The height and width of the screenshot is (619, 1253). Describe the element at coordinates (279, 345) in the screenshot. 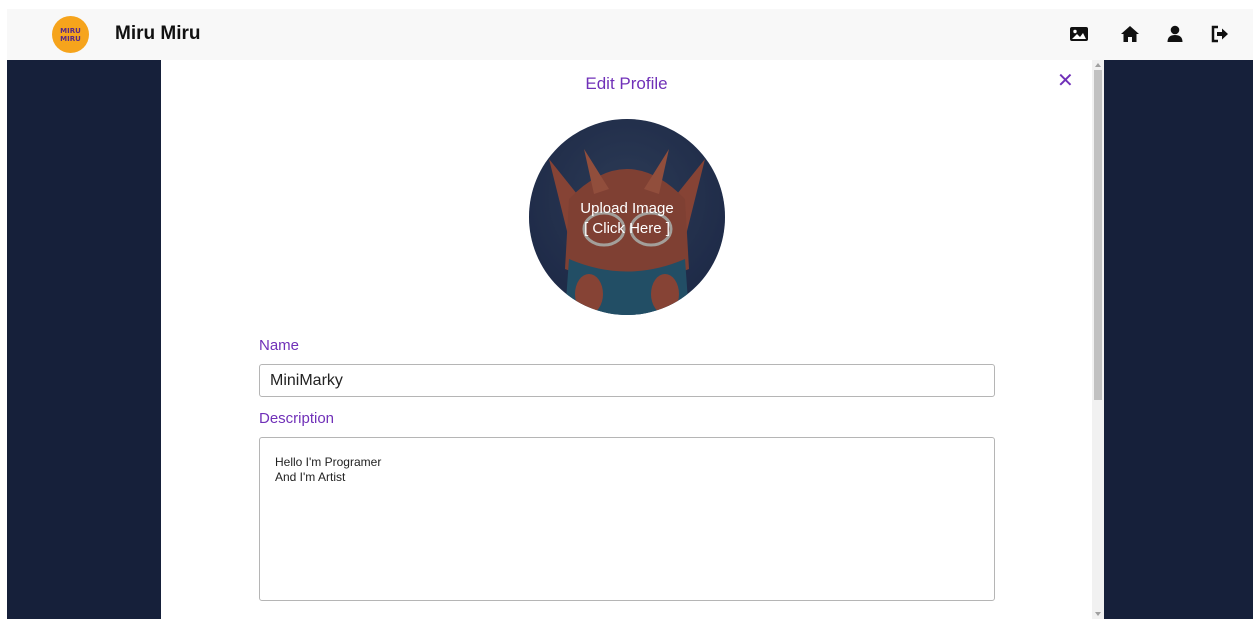

I see `name-label: Name` at that location.